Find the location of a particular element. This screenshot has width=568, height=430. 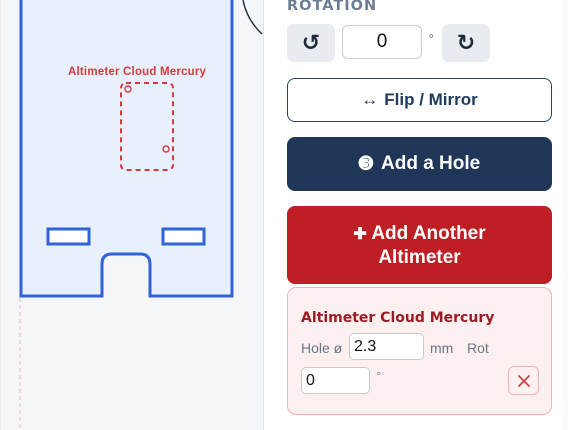

hole-unit: mm is located at coordinates (442, 348).